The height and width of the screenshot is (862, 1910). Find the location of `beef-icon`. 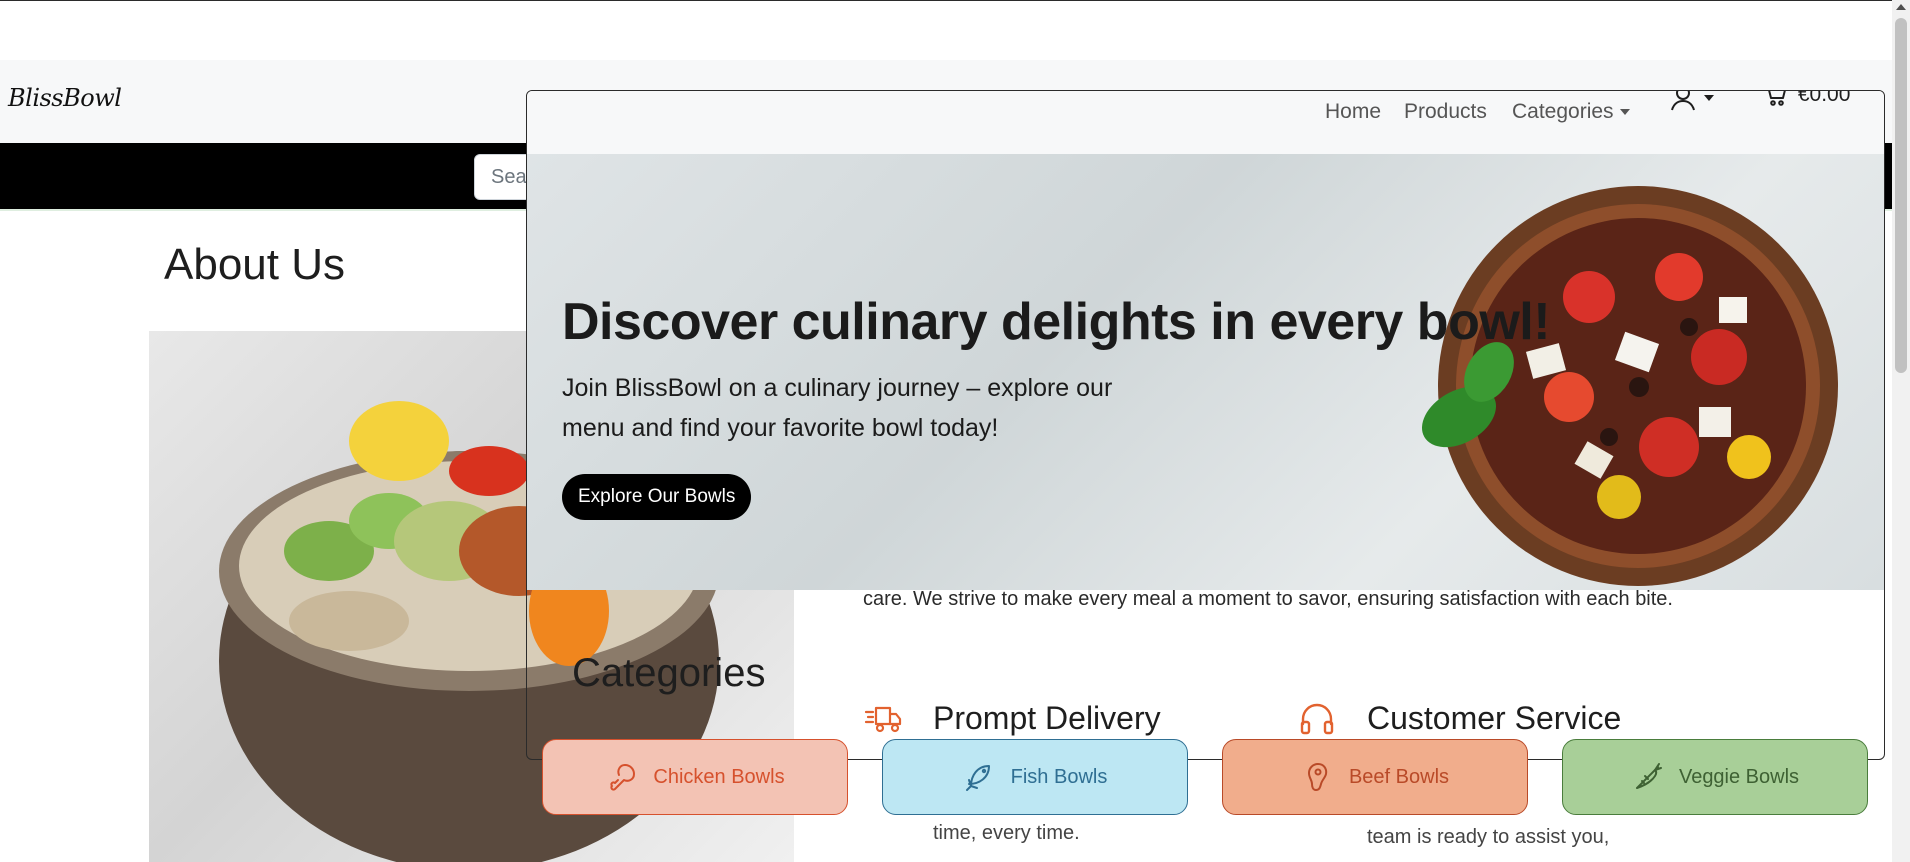

beef-icon is located at coordinates (1317, 777).